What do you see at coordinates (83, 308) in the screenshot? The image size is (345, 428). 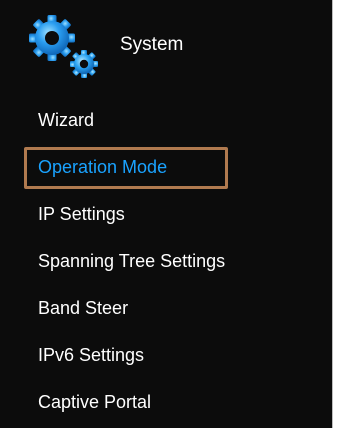 I see `menu-item-label: Band Steer` at bounding box center [83, 308].